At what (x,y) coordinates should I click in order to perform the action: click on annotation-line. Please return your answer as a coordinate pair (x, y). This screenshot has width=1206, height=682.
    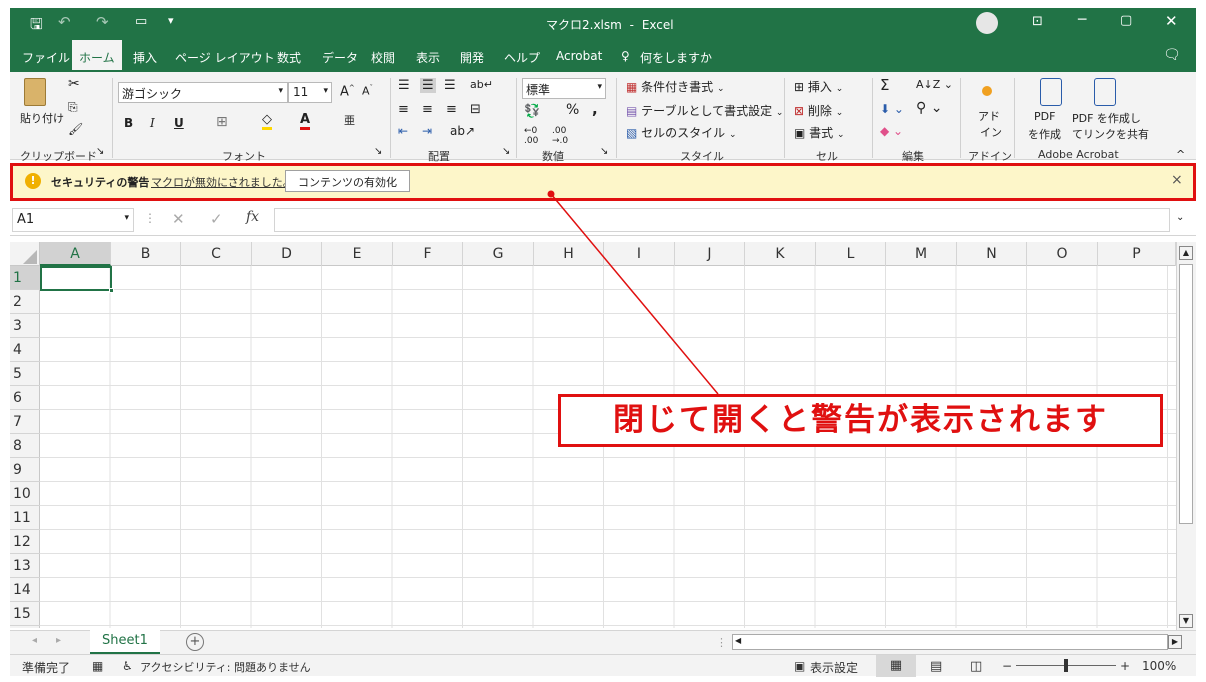
    Looking at the image, I should click on (634, 294).